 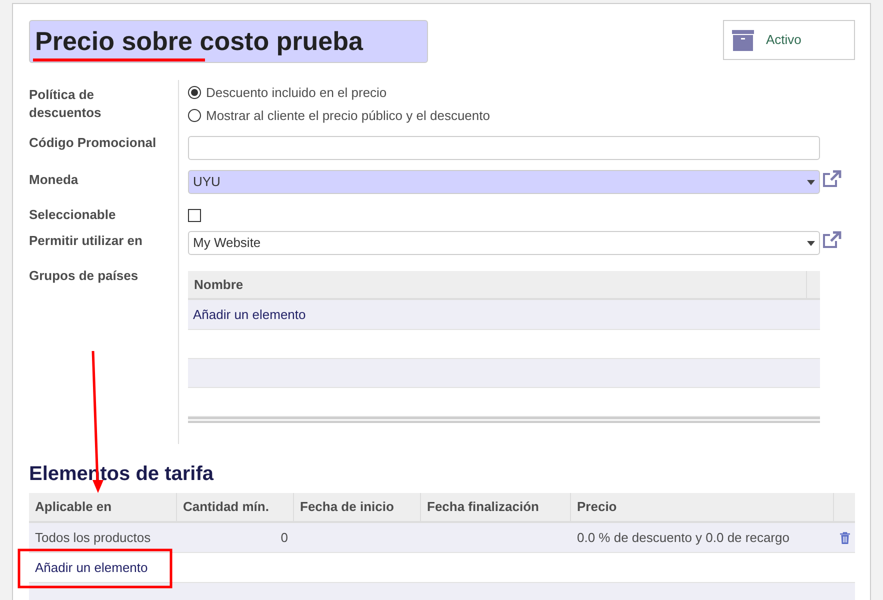 I want to click on select-field: My Website, so click(x=504, y=243).